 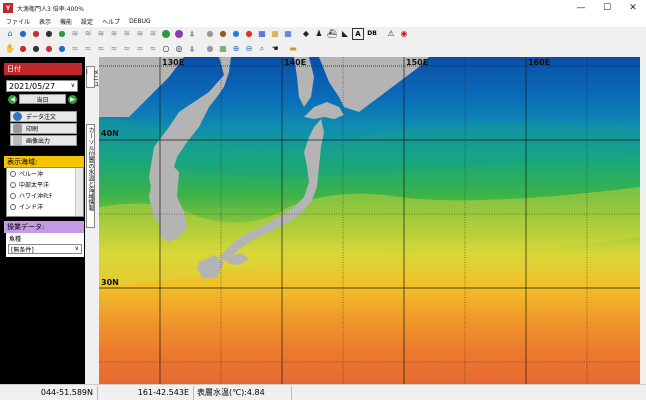 I want to click on print-button: 印刷, so click(x=43, y=128).